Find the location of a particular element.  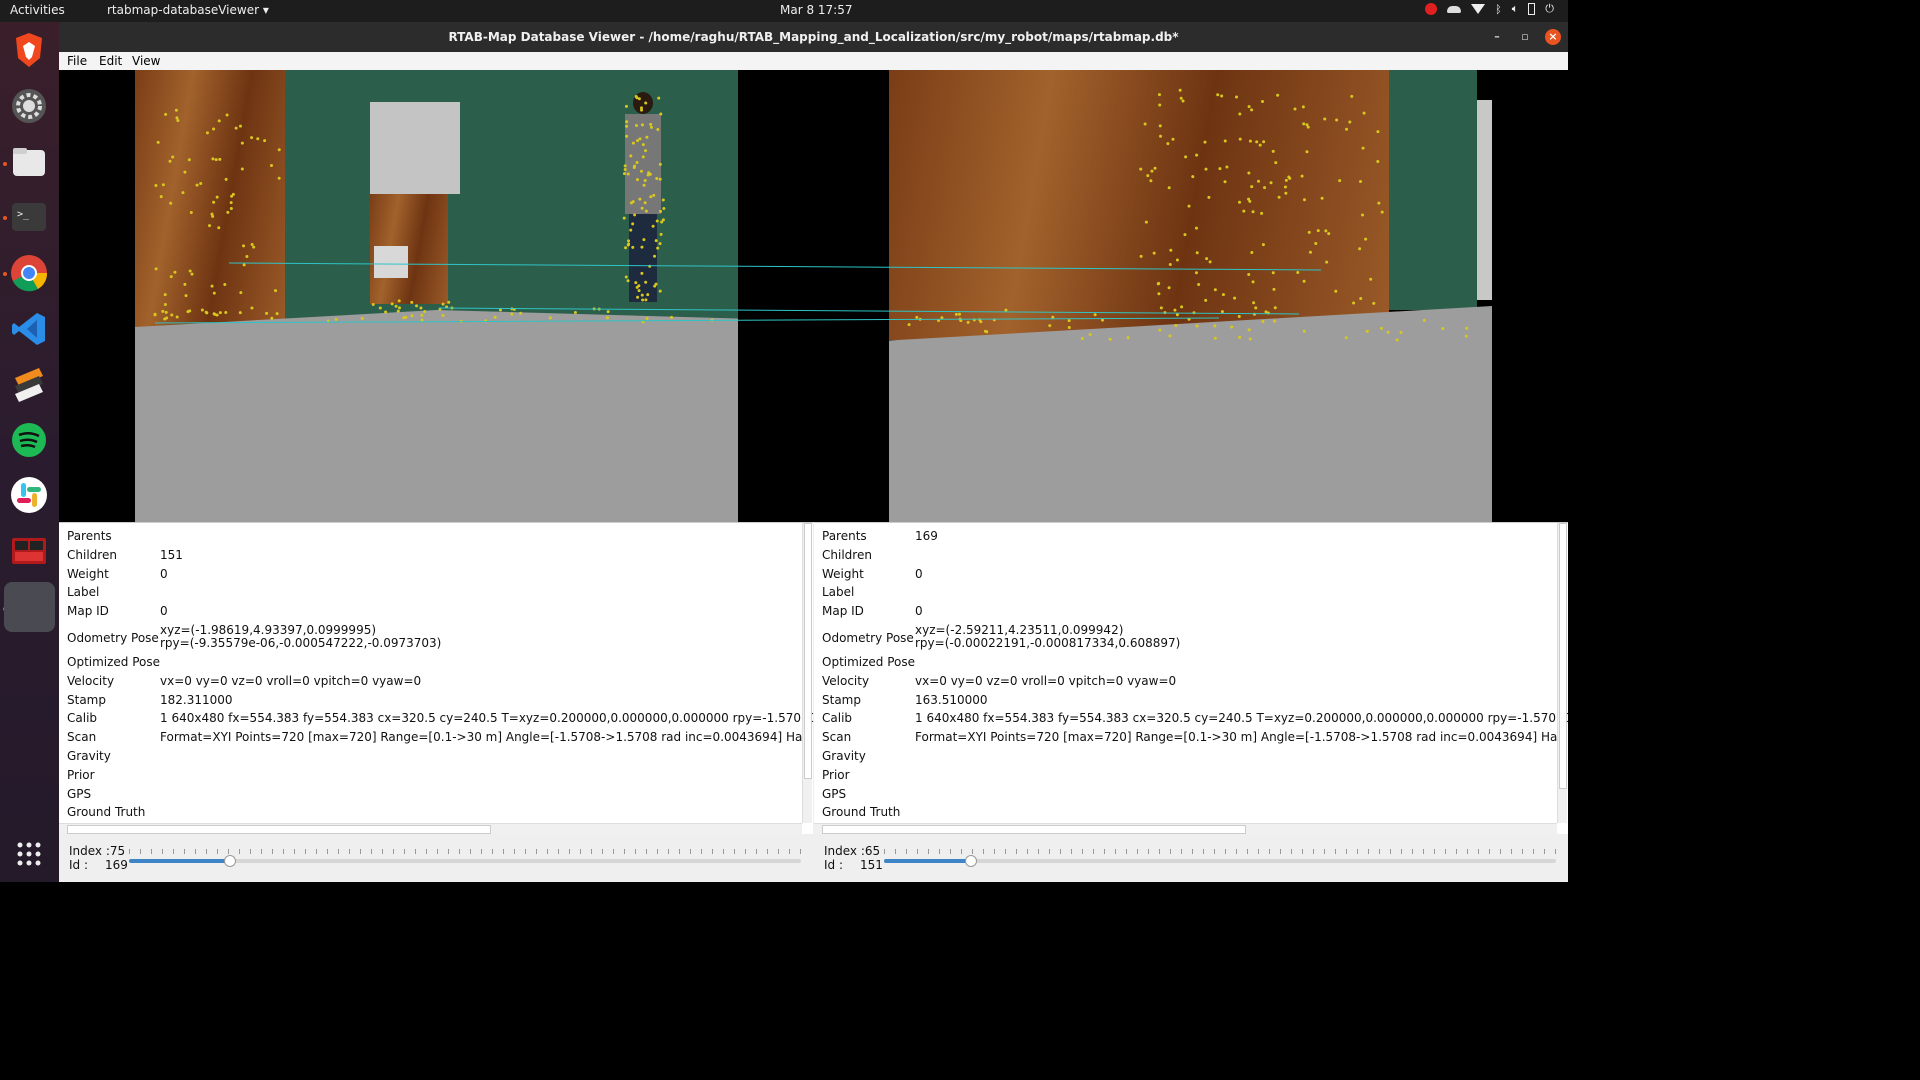

right-slider-ticks is located at coordinates (1220, 851).